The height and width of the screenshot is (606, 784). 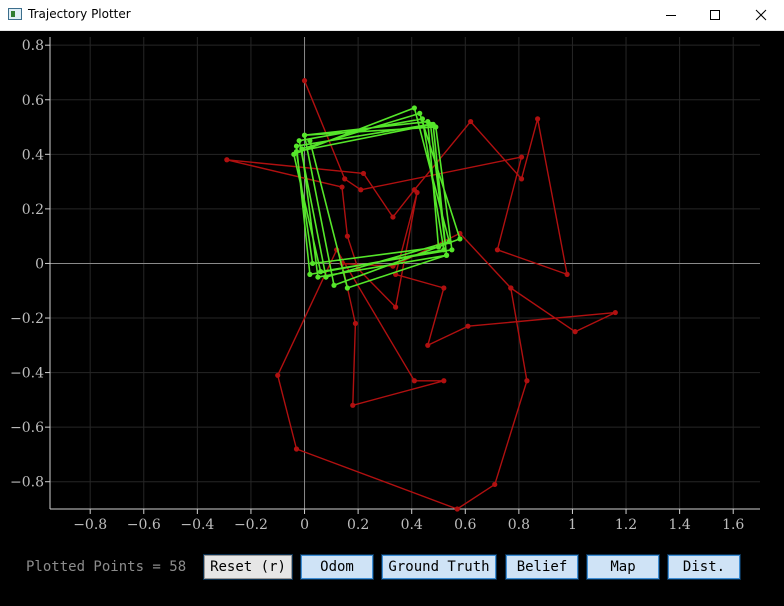 I want to click on x-tick-label: −0.8, so click(x=90, y=525).